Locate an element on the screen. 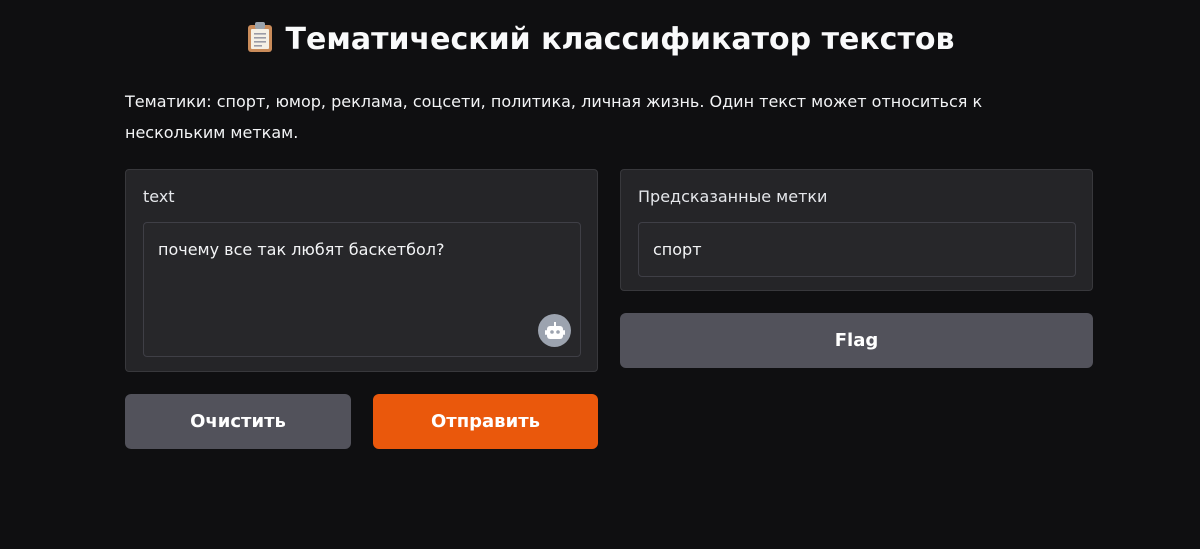  page-title: Тематический классификатор текстов is located at coordinates (600, 42).